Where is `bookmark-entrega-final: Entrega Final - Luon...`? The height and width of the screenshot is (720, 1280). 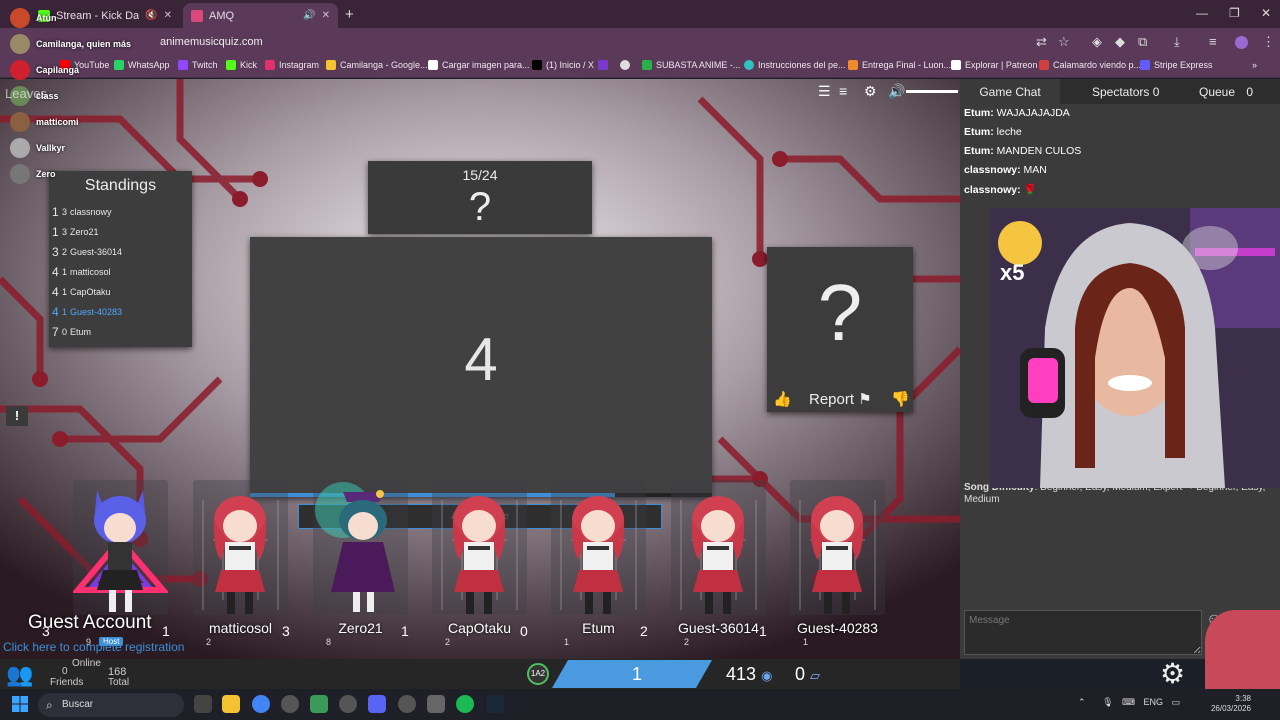
bookmark-entrega-final: Entrega Final - Luon... is located at coordinates (899, 65).